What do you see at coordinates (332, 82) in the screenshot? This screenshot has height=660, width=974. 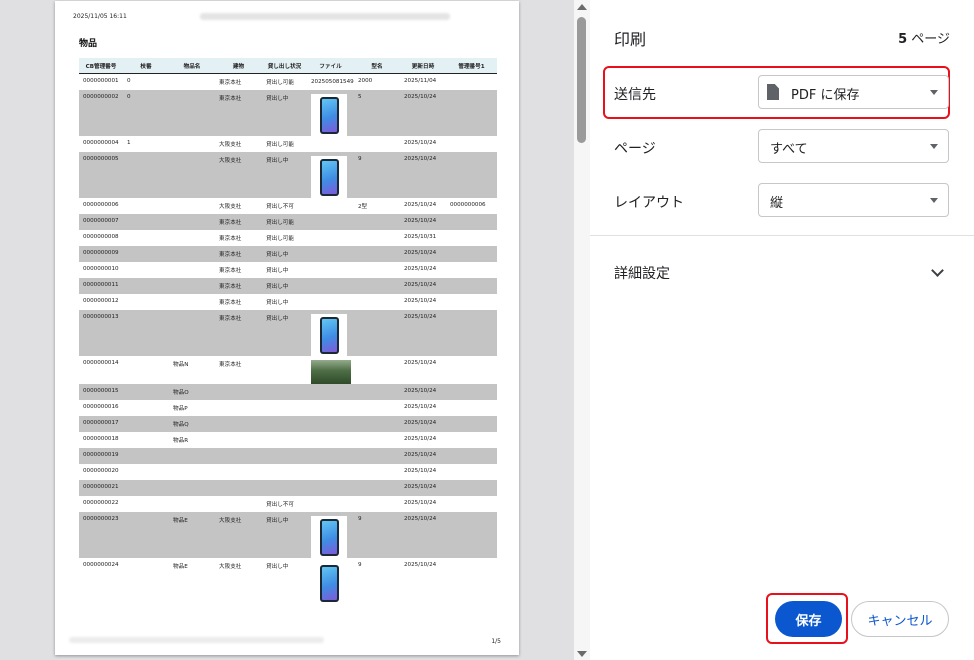 I see `cell-file: 20250508154903.csv` at bounding box center [332, 82].